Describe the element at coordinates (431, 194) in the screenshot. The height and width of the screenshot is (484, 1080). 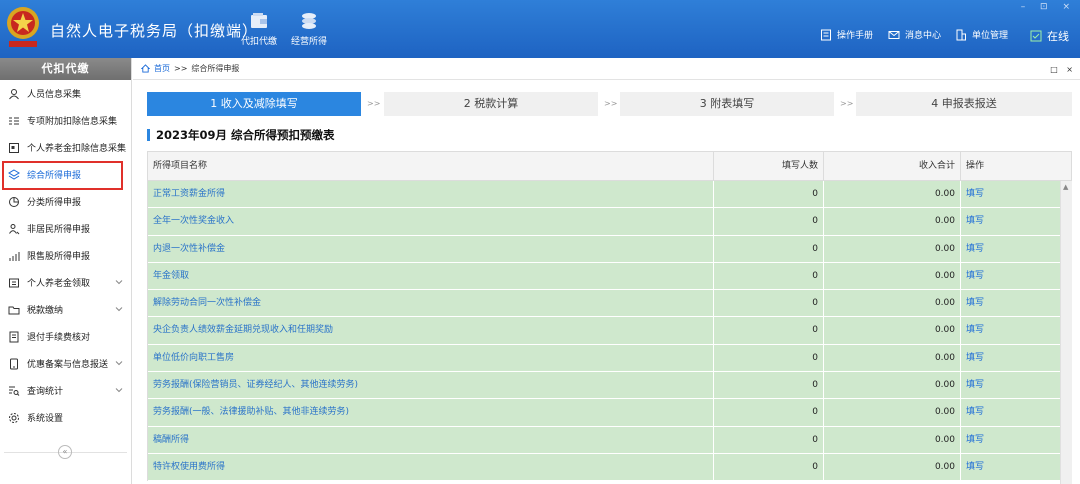
I see `income-item-link: 正常工资薪金所得` at that location.